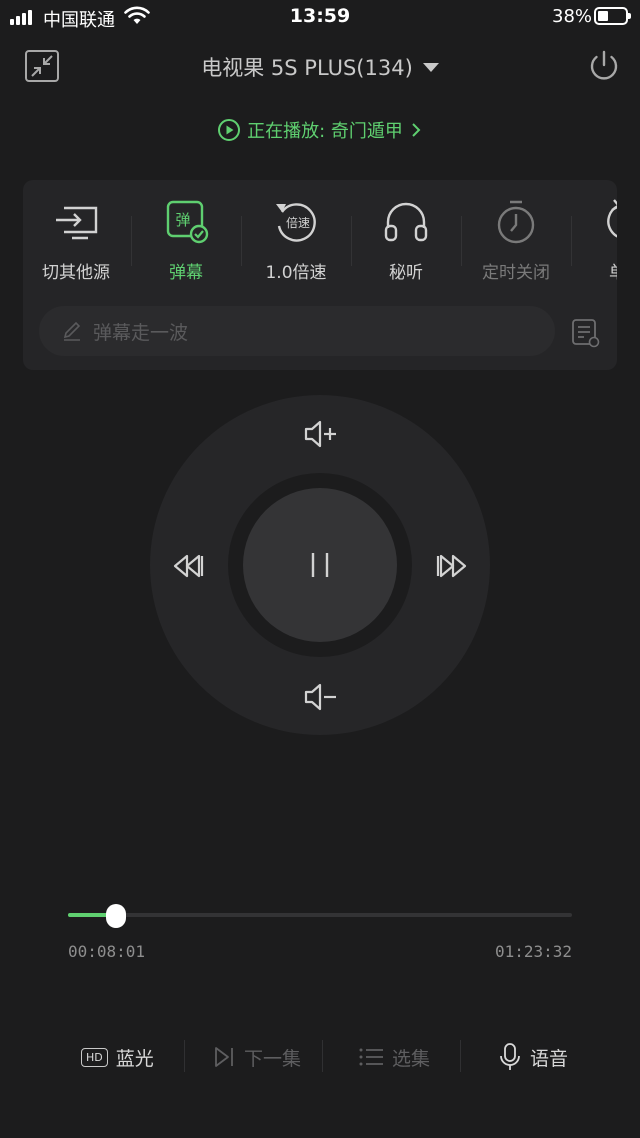  I want to click on headphones-icon, so click(406, 222).